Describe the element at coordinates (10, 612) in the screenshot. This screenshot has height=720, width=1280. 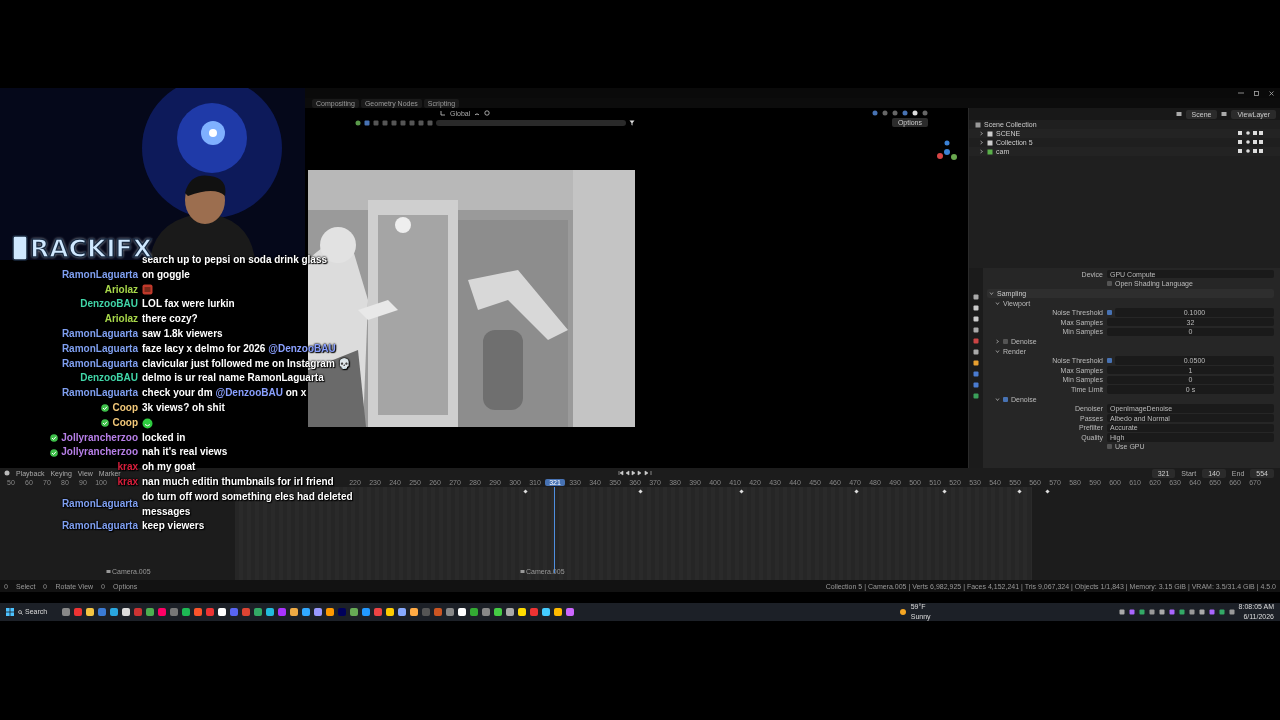
I see `start-icon` at that location.